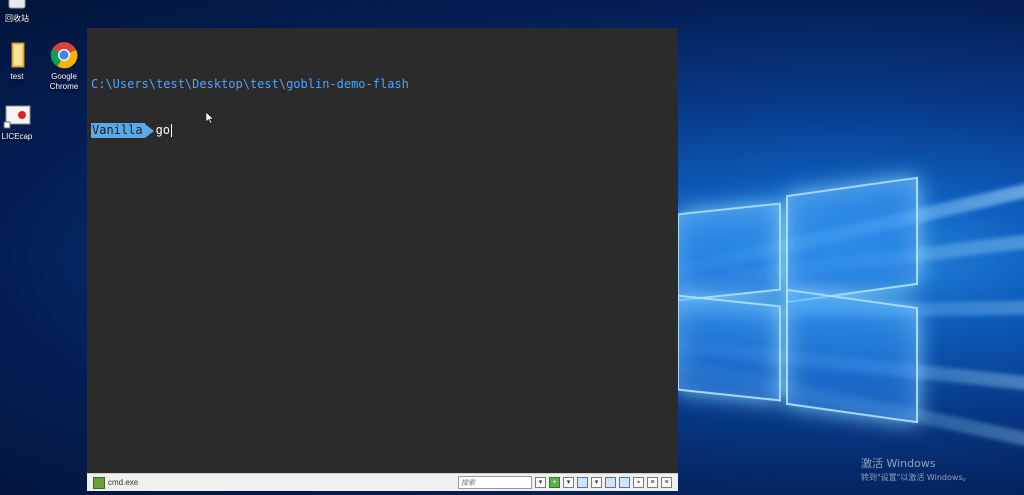  Describe the element at coordinates (99, 482) in the screenshot. I see `console-process-icon` at that location.